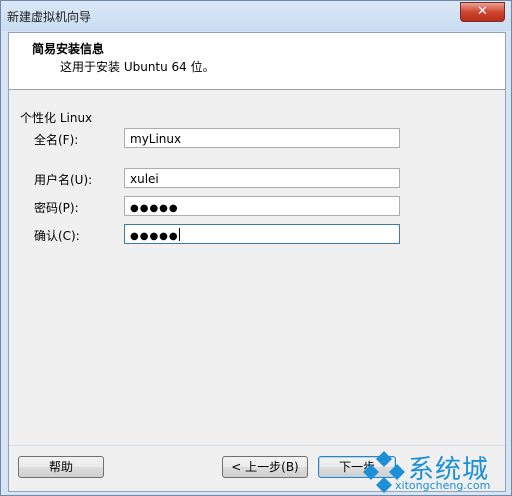  What do you see at coordinates (262, 178) in the screenshot?
I see `username-field: xulei` at bounding box center [262, 178].